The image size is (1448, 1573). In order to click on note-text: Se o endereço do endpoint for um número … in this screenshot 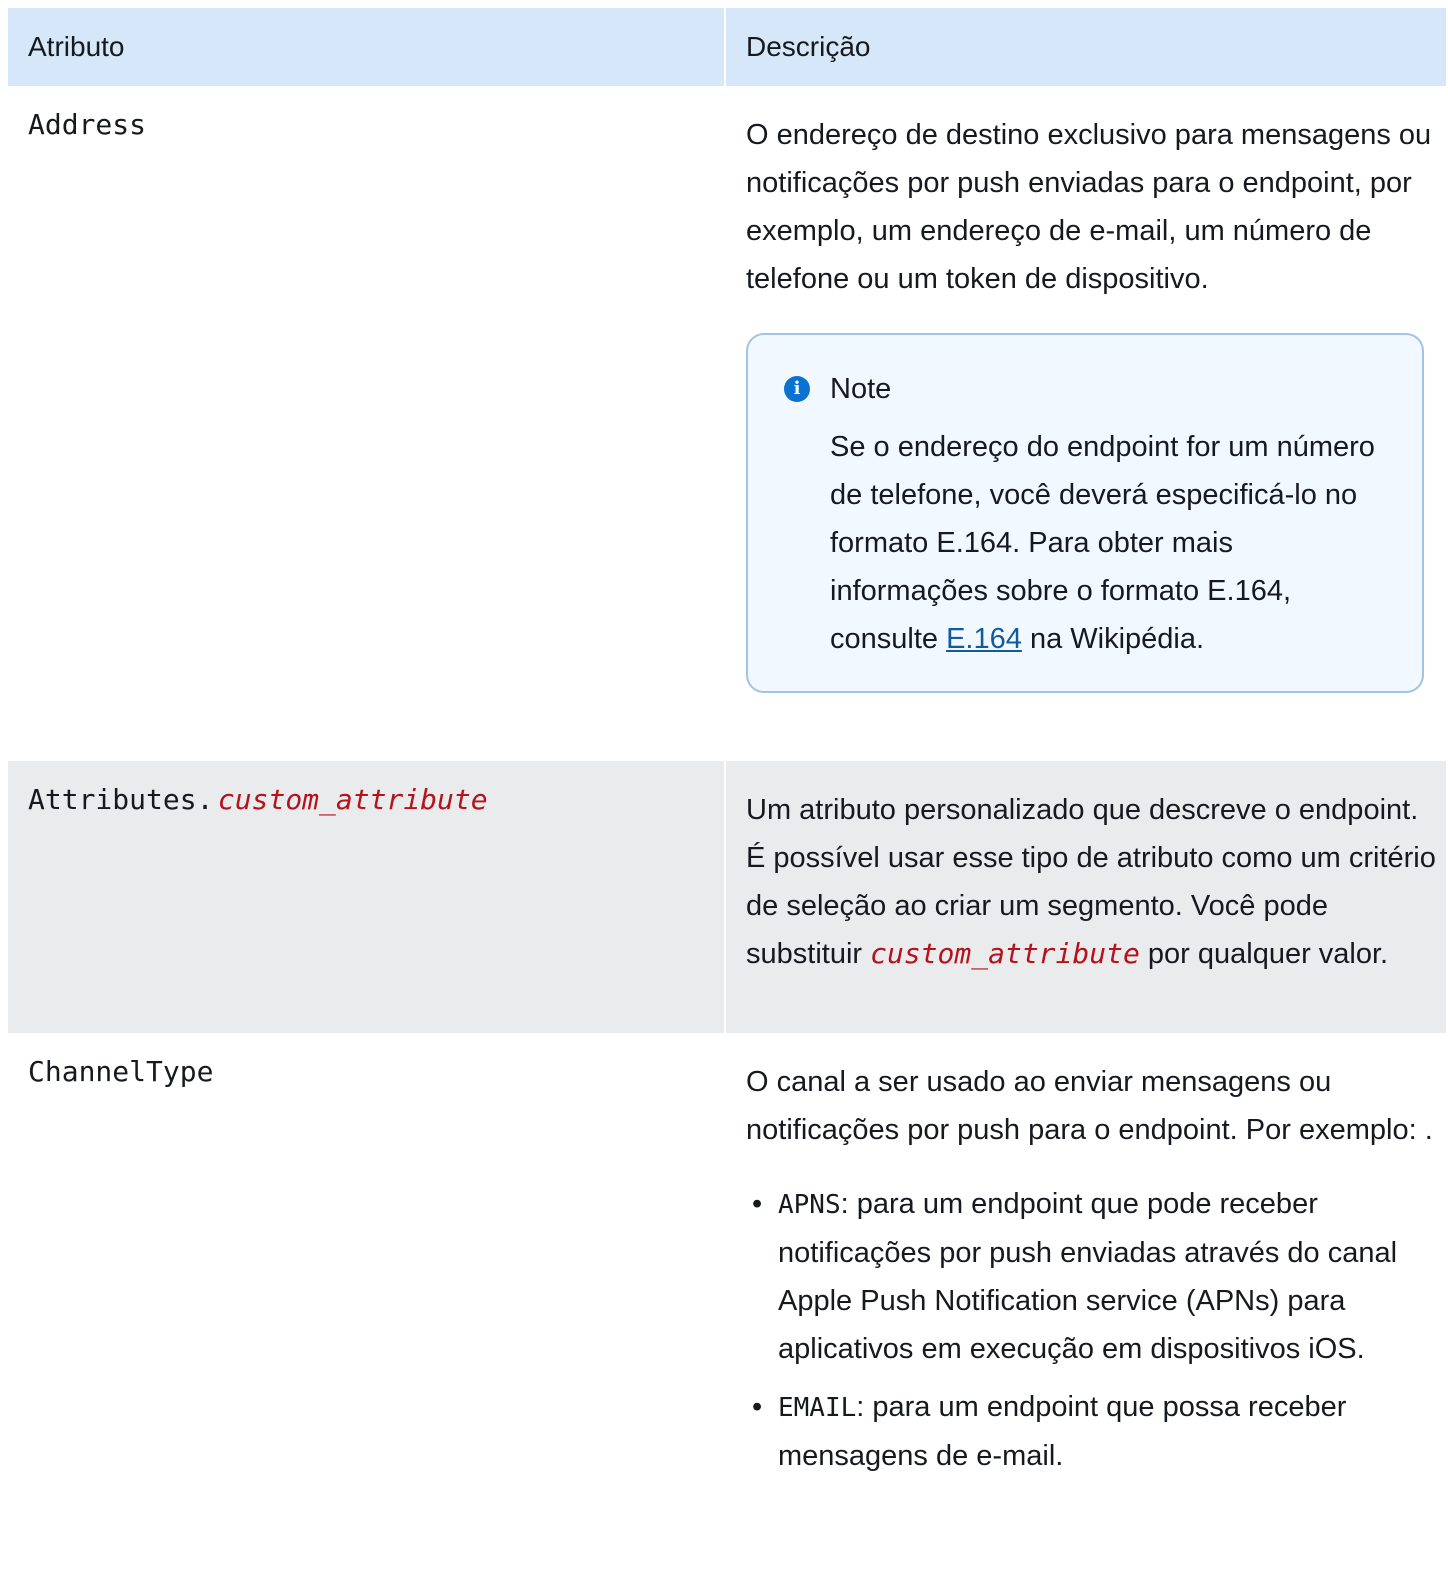, I will do `click(1102, 543)`.